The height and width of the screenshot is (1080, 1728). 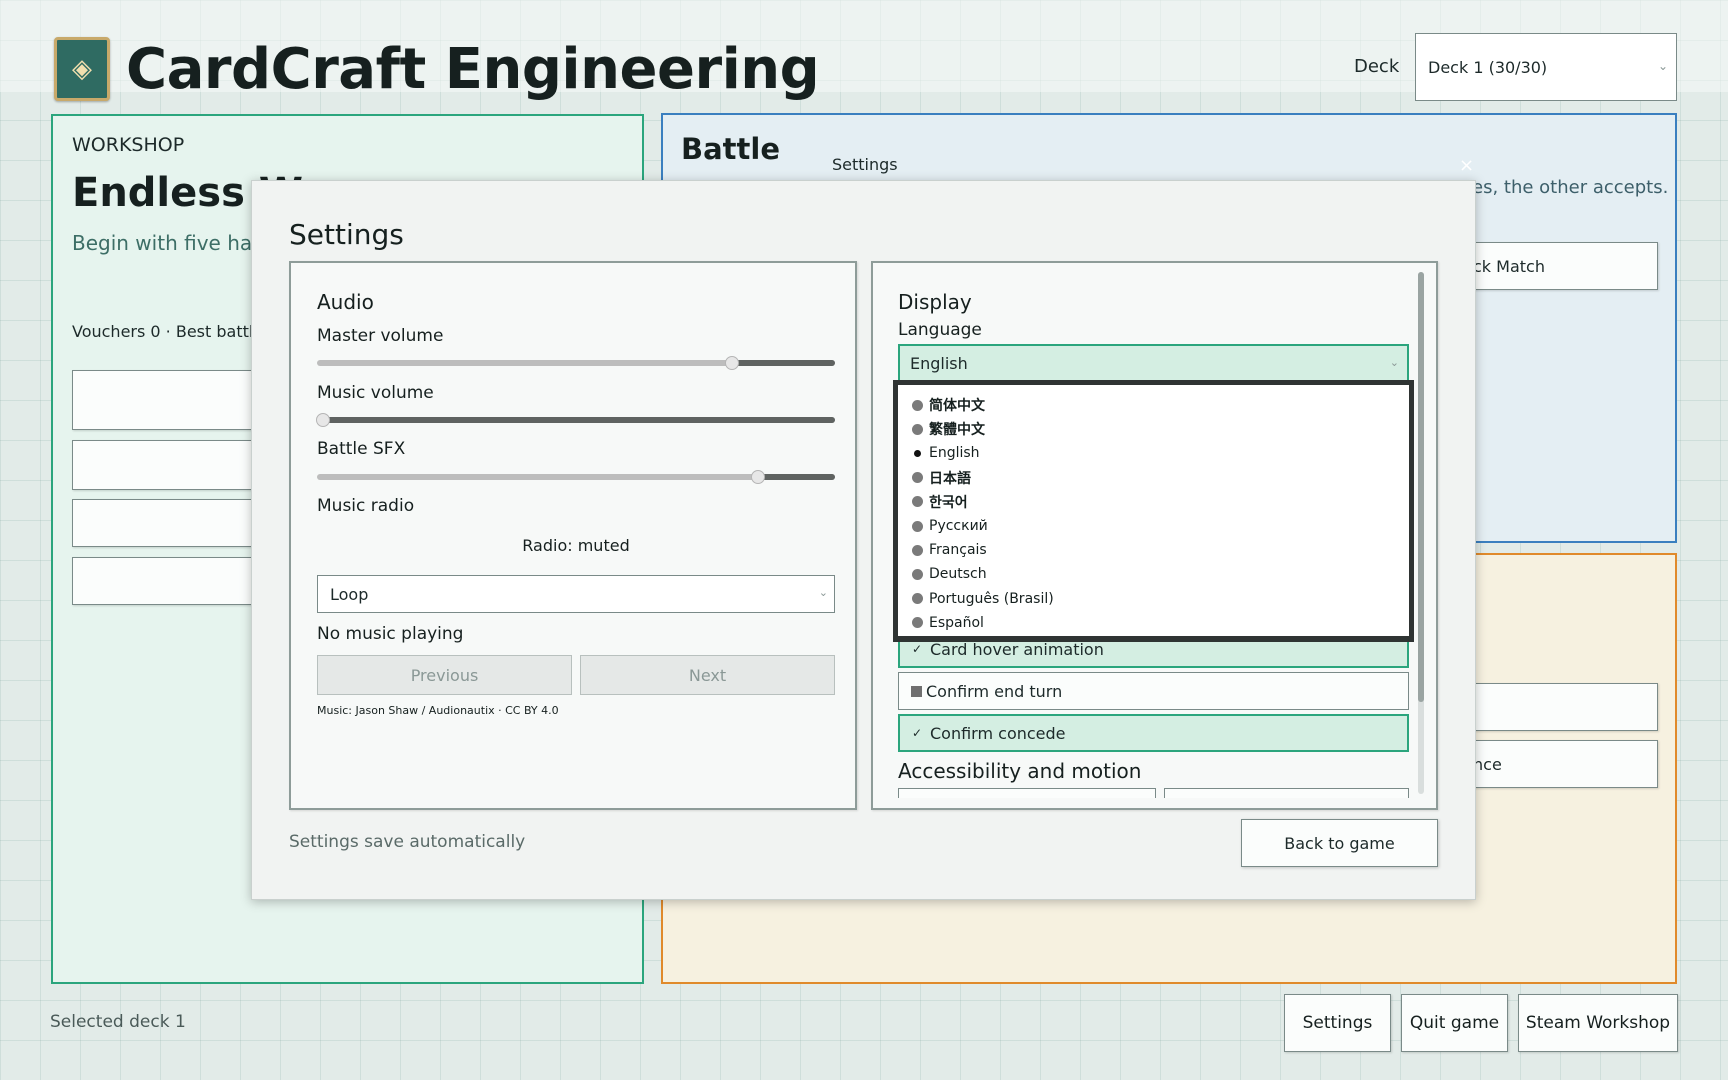 I want to click on language-option-label: Deutsch, so click(x=958, y=574).